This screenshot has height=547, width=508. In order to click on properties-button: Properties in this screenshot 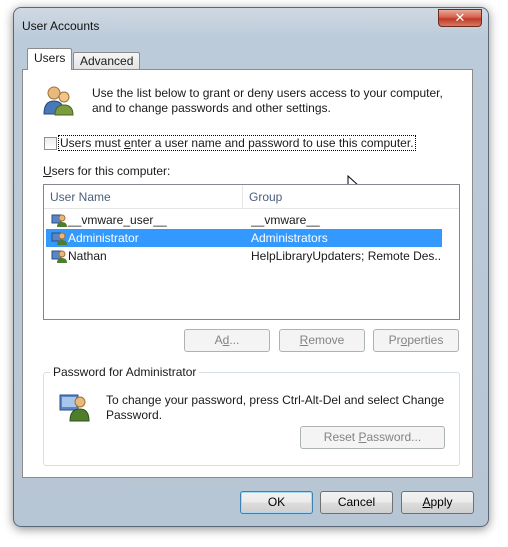, I will do `click(416, 340)`.